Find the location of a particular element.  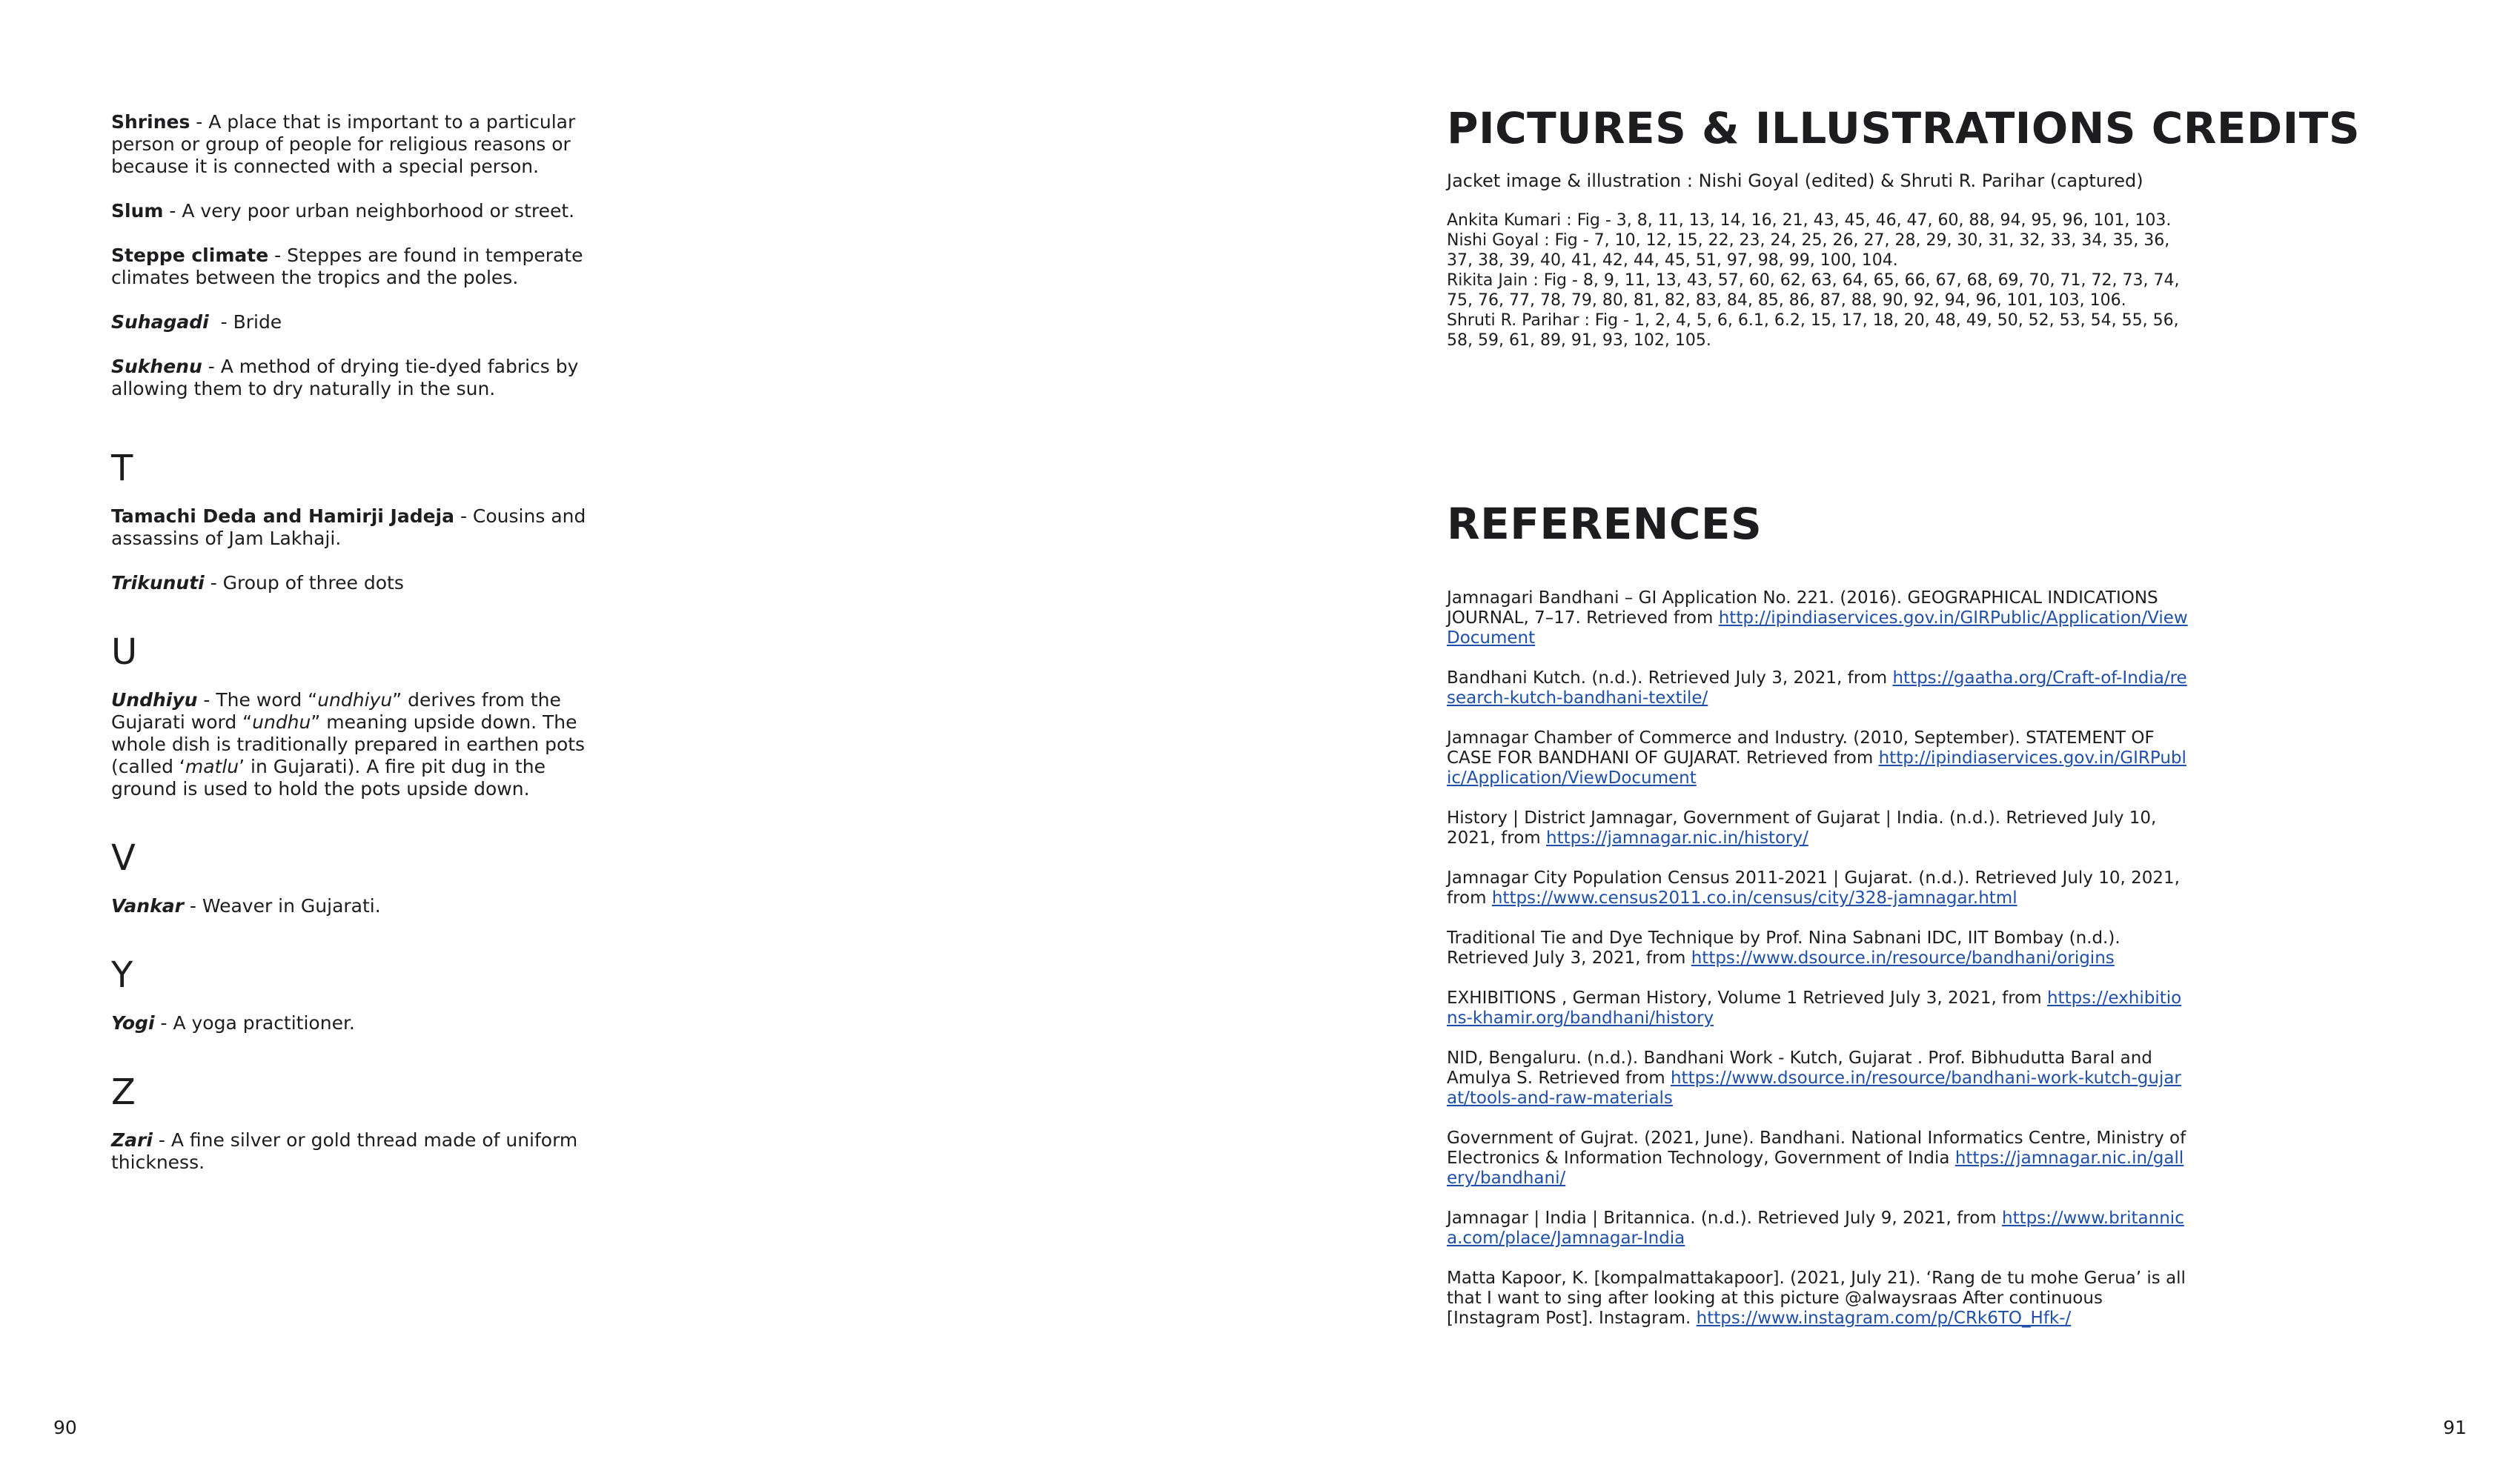

section-letter-y: Y is located at coordinates (122, 975).